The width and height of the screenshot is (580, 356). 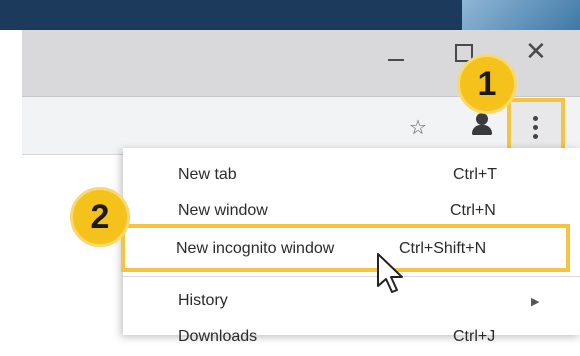 What do you see at coordinates (538, 52) in the screenshot?
I see `close-button: ✕` at bounding box center [538, 52].